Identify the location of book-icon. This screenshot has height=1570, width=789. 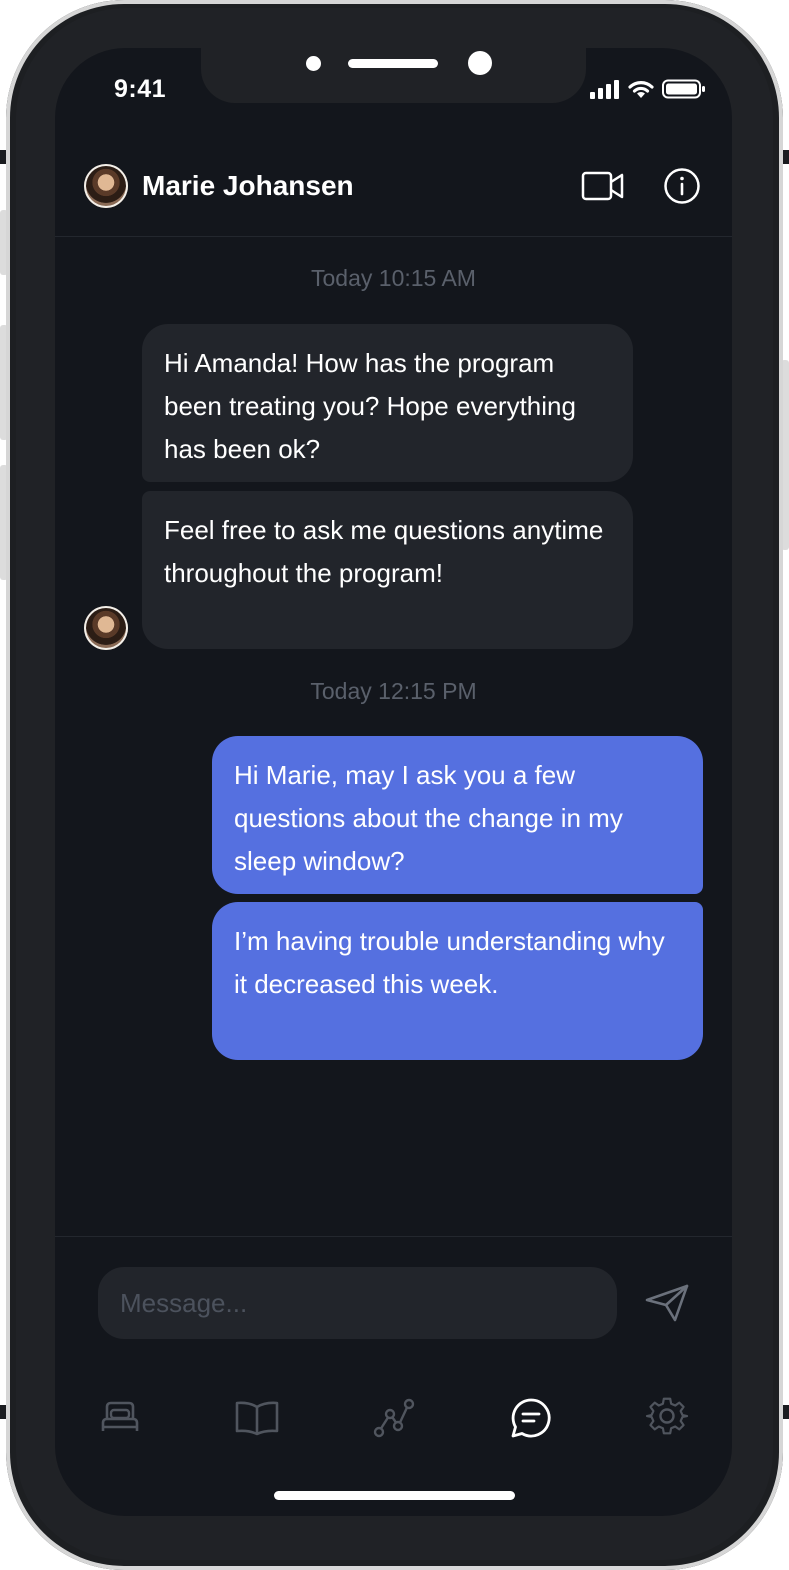
(257, 1418).